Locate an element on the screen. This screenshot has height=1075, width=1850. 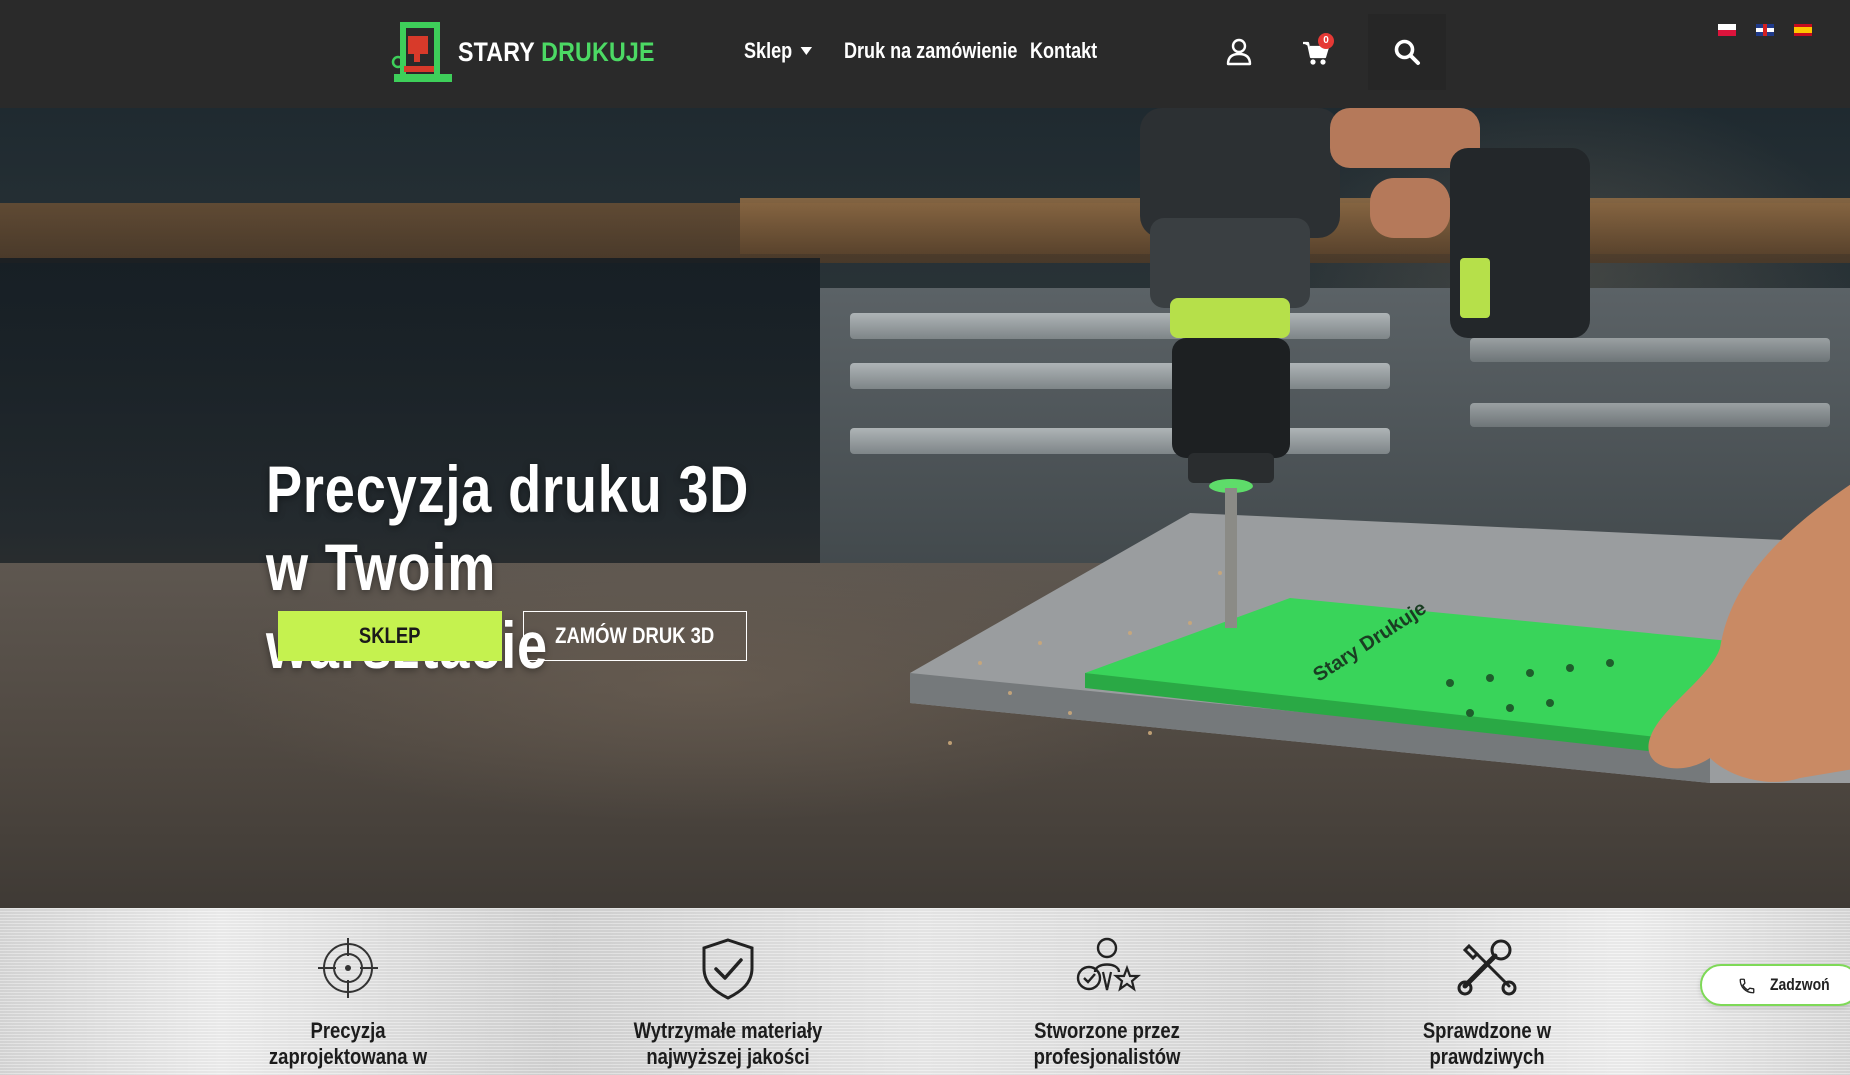
nav-label: Kontakt is located at coordinates (1064, 50).